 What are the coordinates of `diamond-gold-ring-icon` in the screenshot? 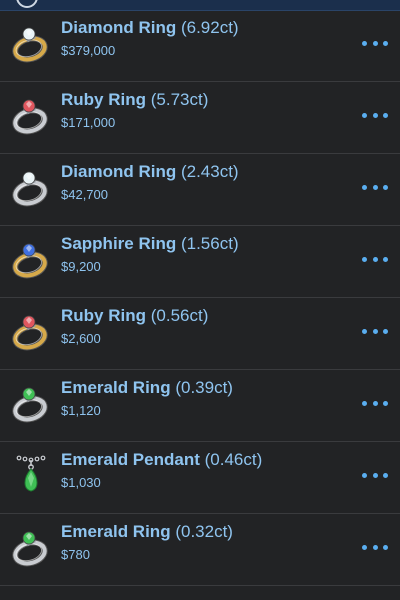 It's located at (30, 45).